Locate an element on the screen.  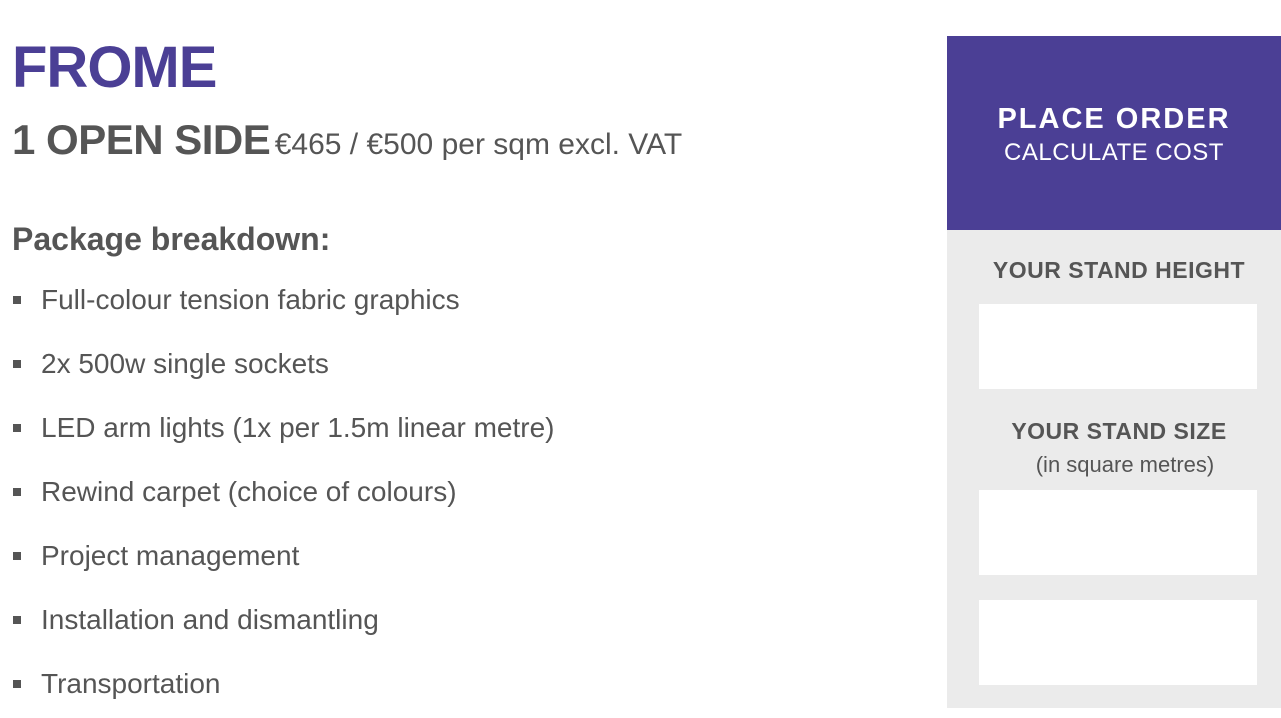
list-item: Project management is located at coordinates (283, 556).